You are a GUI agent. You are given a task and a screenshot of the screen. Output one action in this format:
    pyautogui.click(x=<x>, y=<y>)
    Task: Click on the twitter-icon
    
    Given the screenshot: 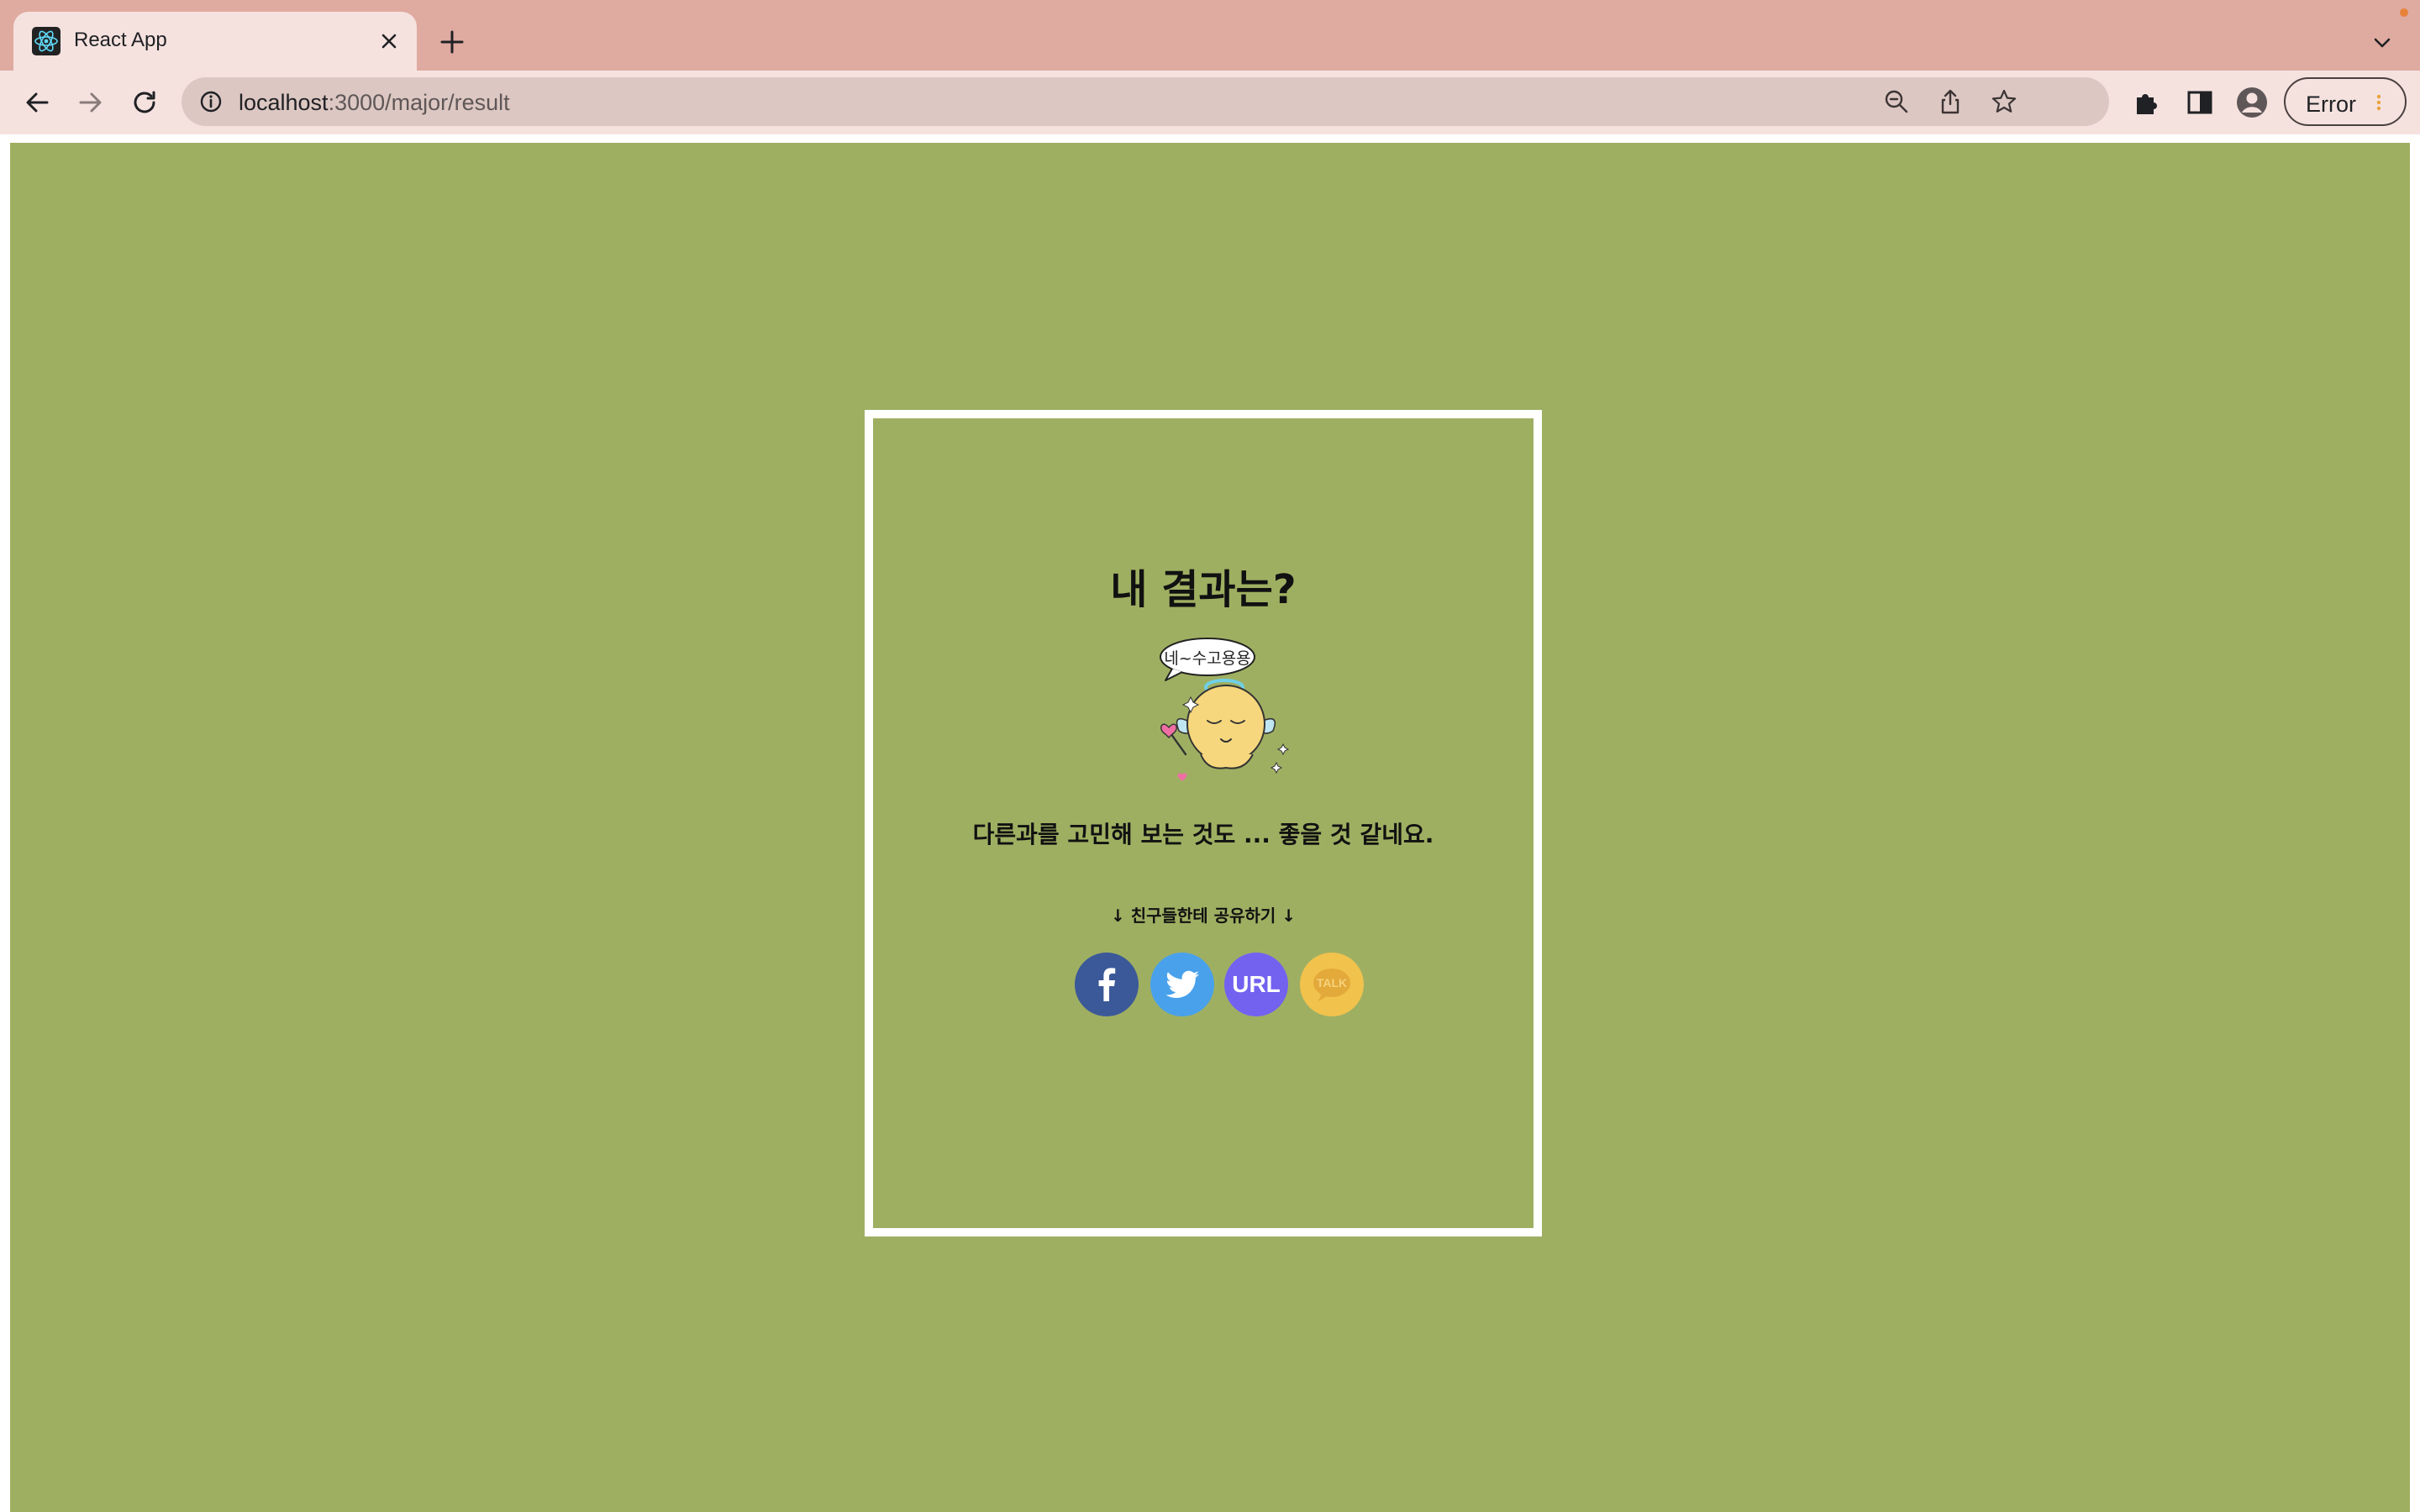 What is the action you would take?
    pyautogui.click(x=1182, y=984)
    